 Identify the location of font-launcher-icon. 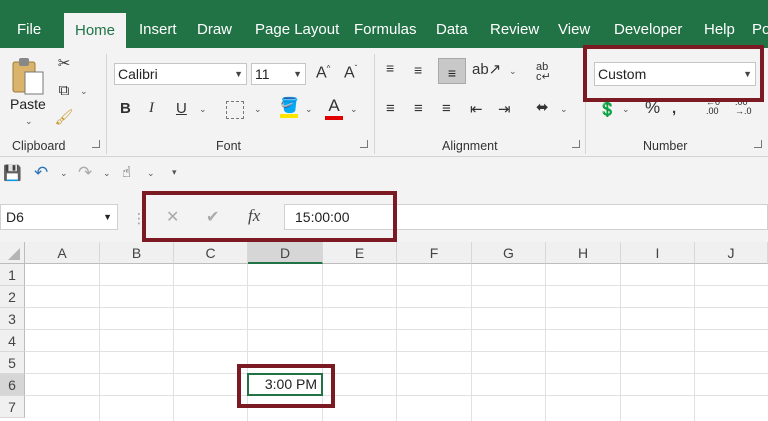
(364, 144).